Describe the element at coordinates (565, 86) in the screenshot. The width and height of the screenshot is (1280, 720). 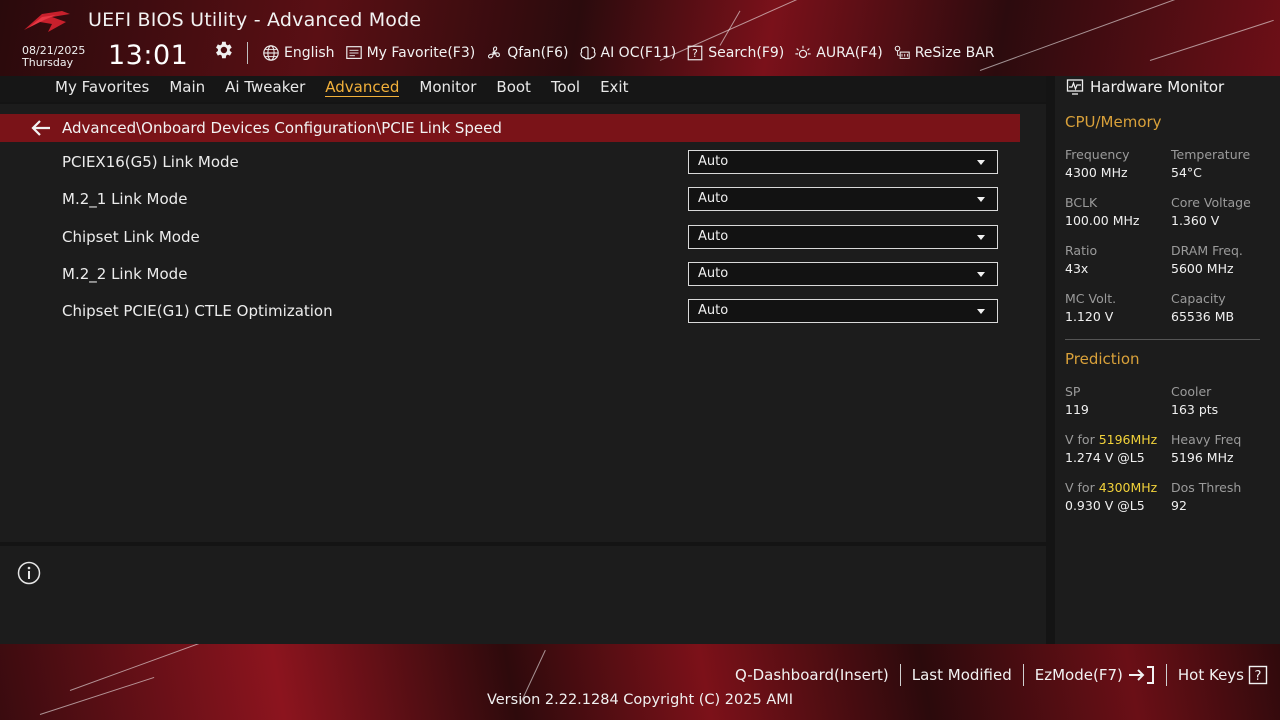
I see `tab-tool: Tool` at that location.